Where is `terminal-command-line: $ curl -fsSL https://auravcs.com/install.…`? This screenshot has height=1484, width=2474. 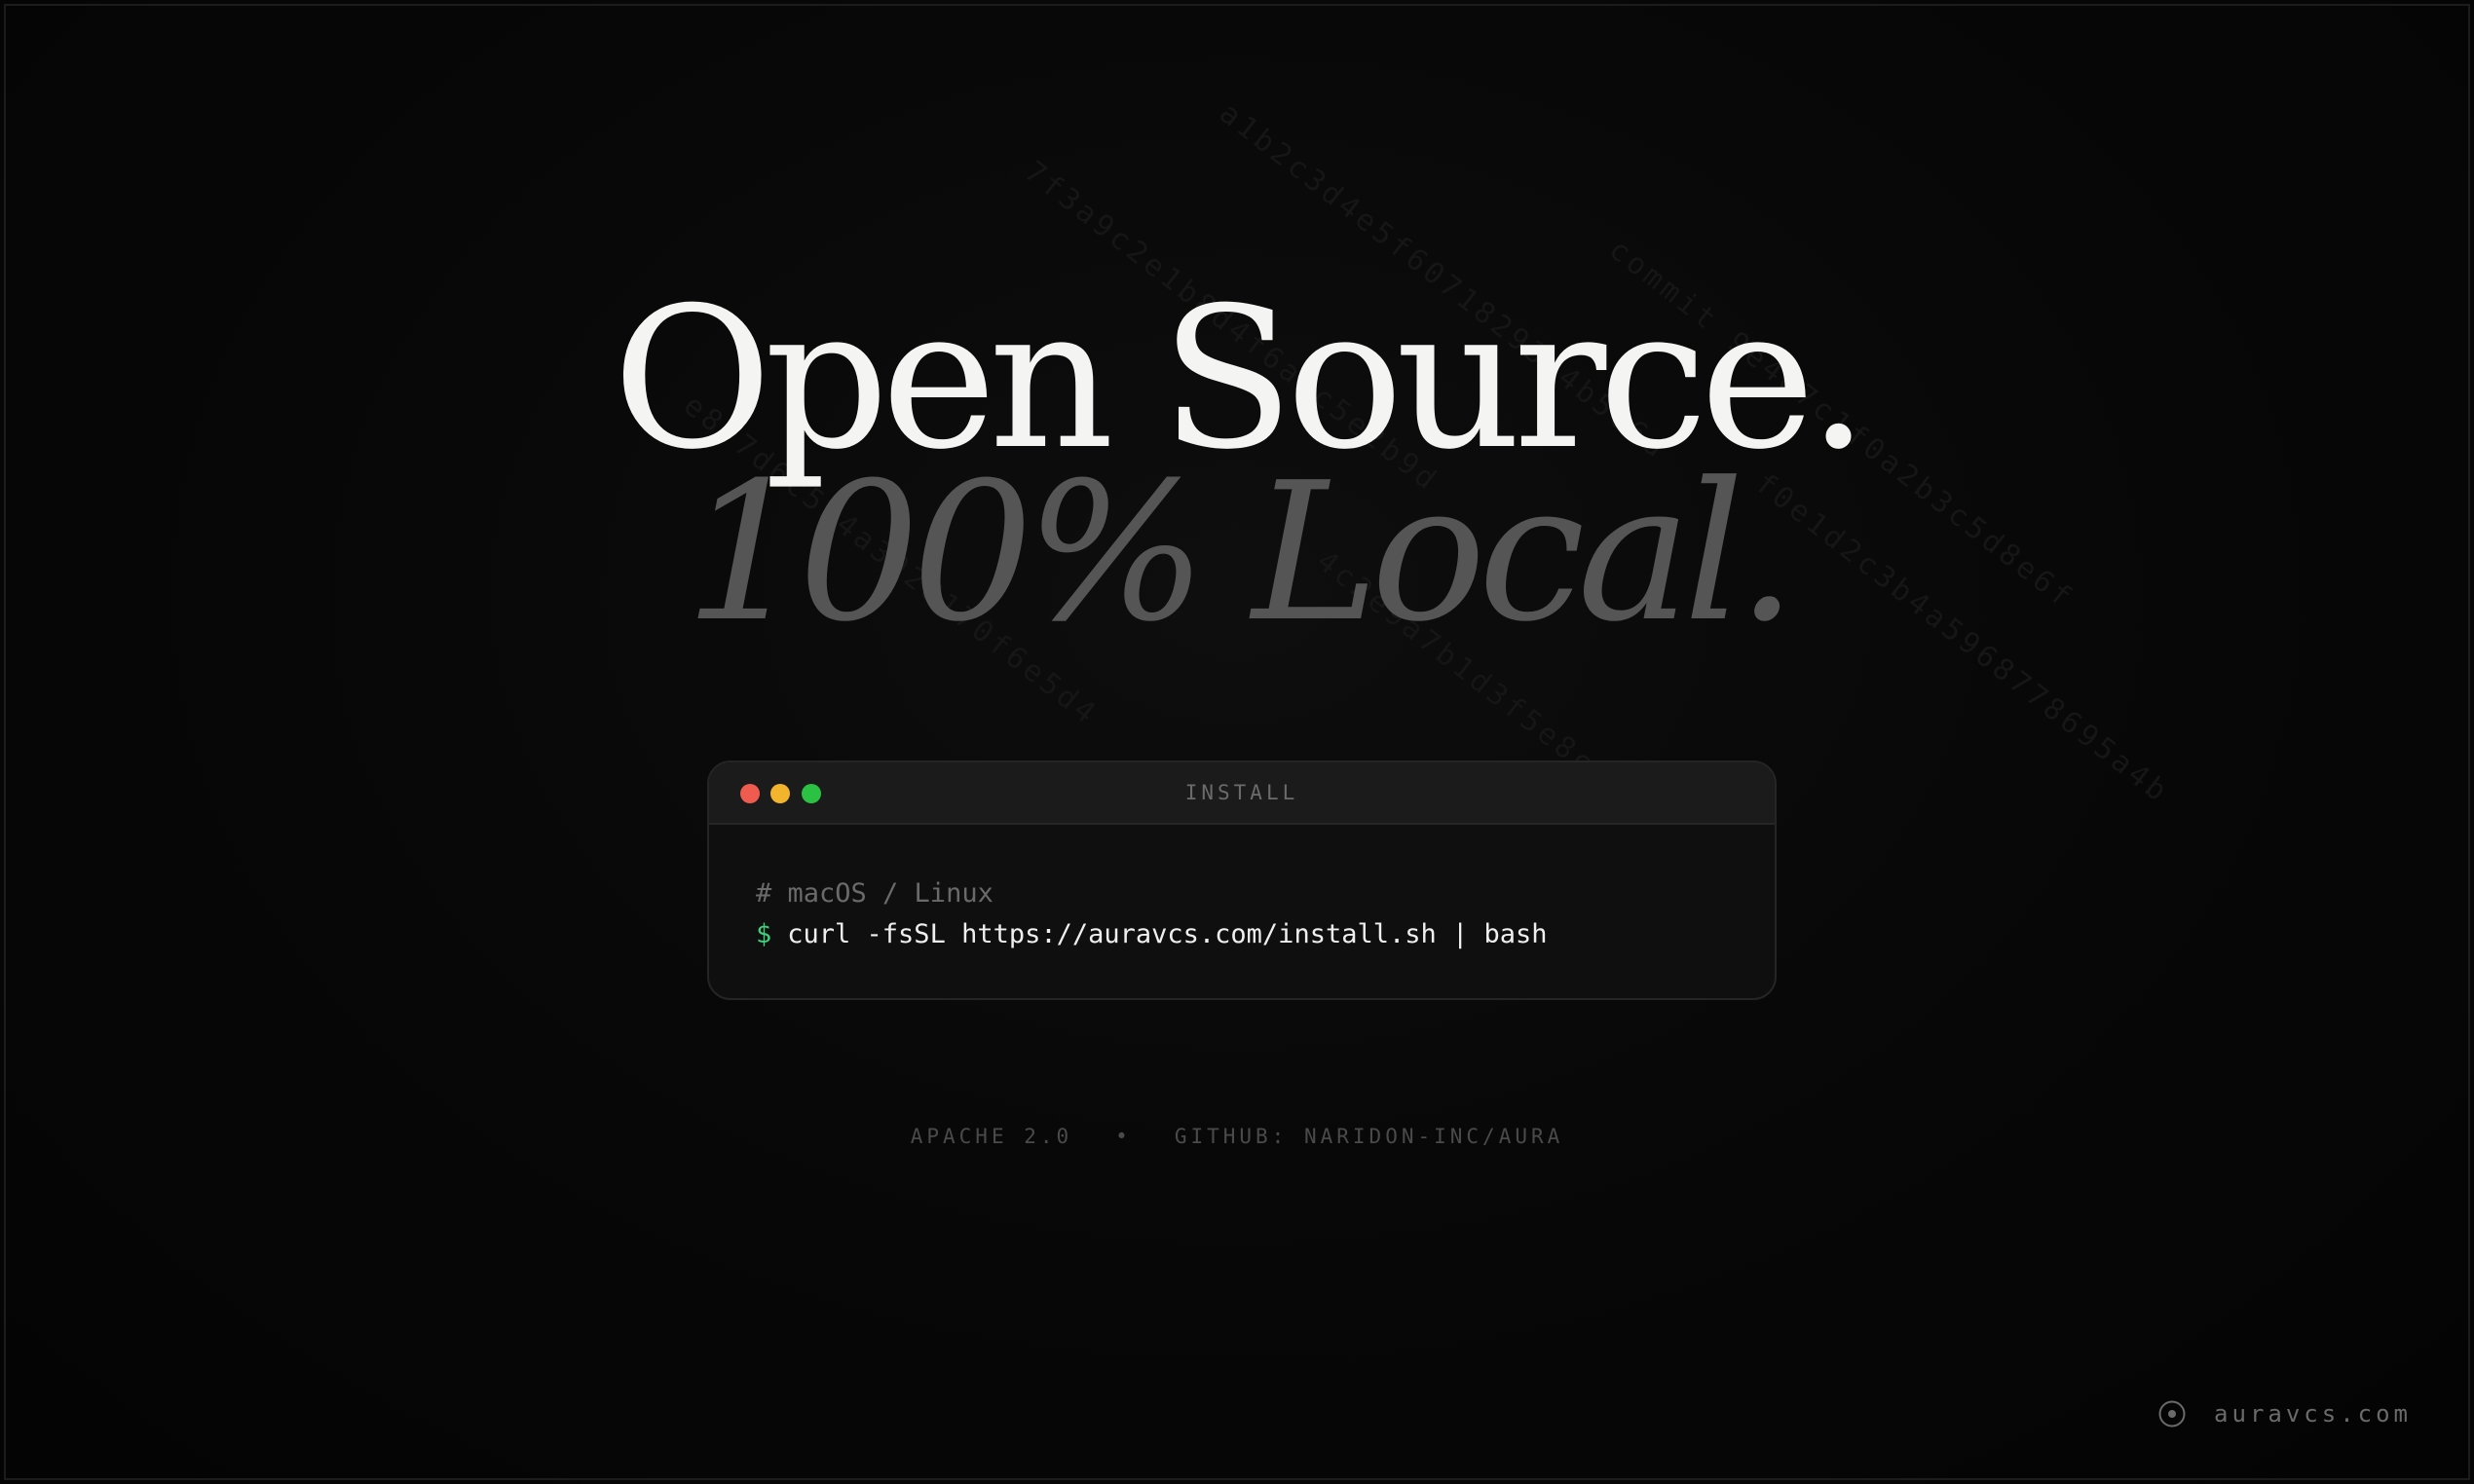 terminal-command-line: $ curl -fsSL https://auravcs.com/install.… is located at coordinates (1242, 934).